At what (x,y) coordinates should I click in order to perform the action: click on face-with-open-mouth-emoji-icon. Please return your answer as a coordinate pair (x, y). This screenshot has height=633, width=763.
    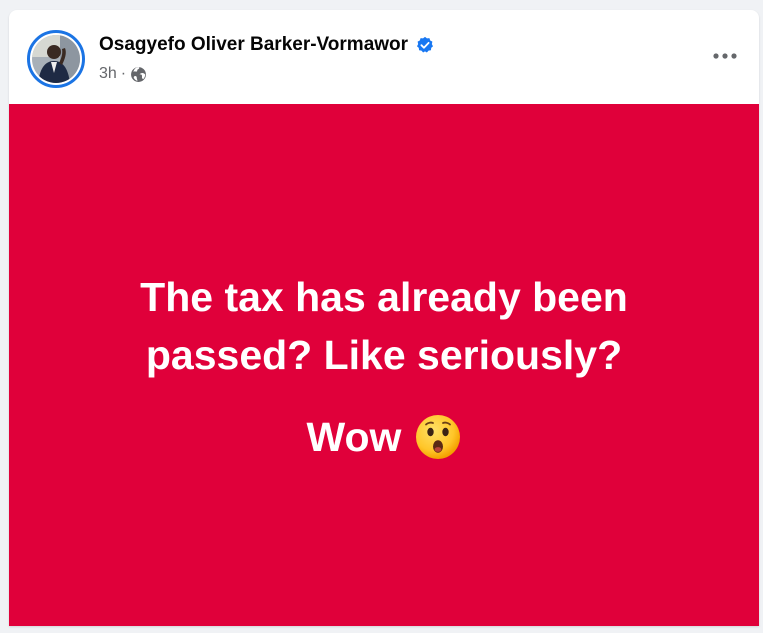
    Looking at the image, I should click on (438, 437).